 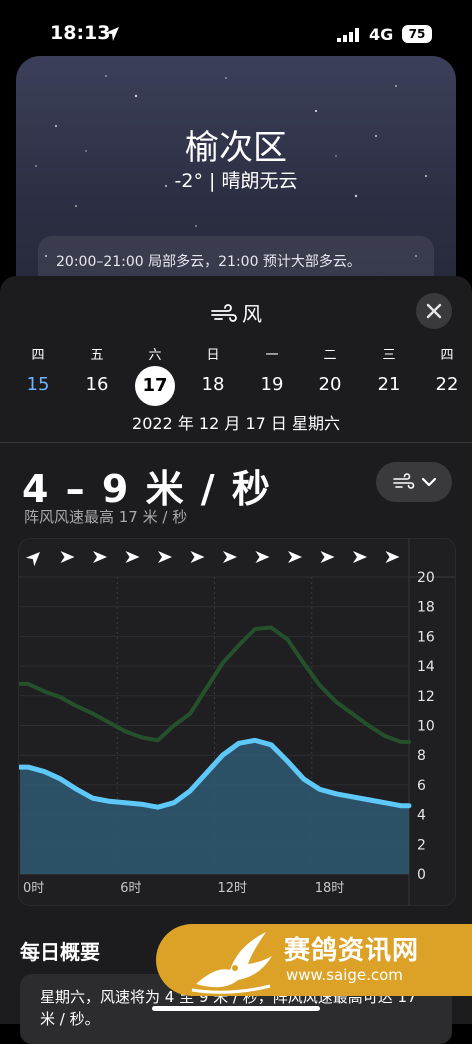 What do you see at coordinates (389, 355) in the screenshot?
I see `day-of-week-label: 三` at bounding box center [389, 355].